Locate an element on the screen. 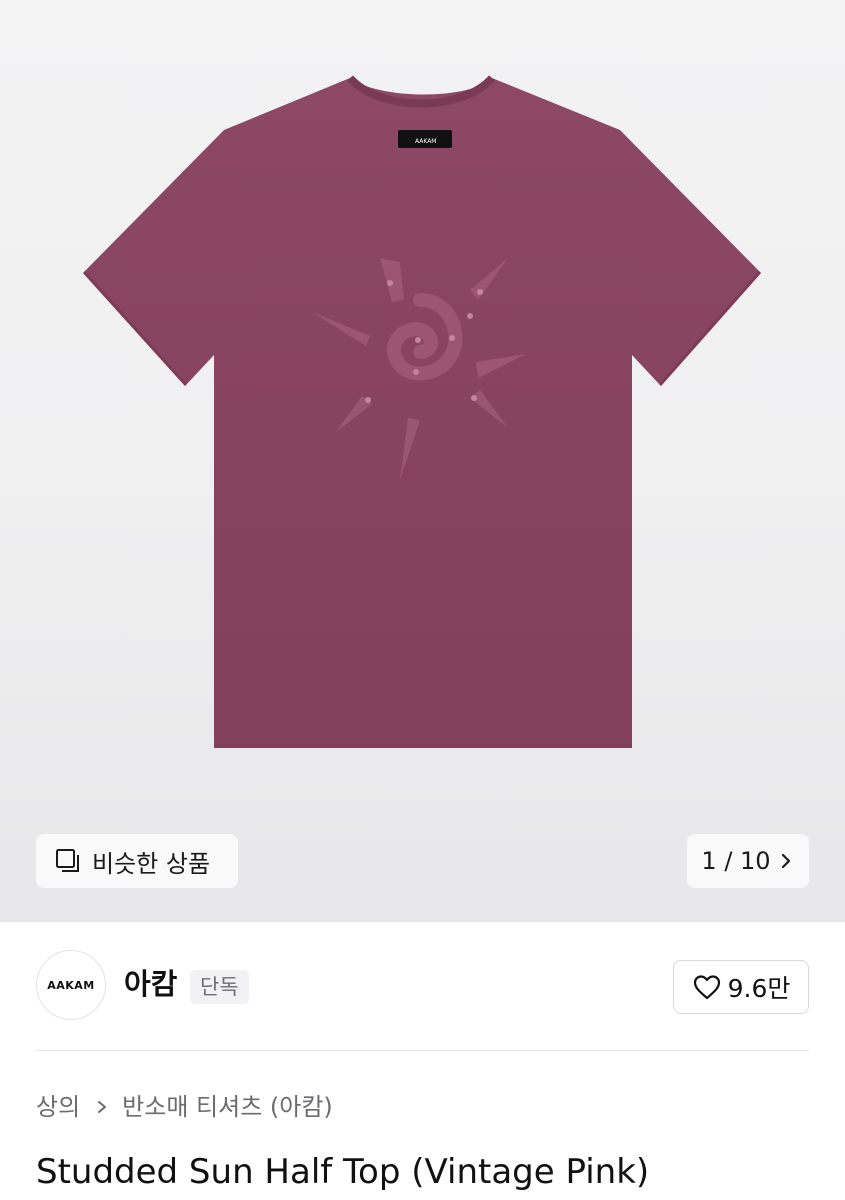  like-button: 9.6만 is located at coordinates (741, 987).